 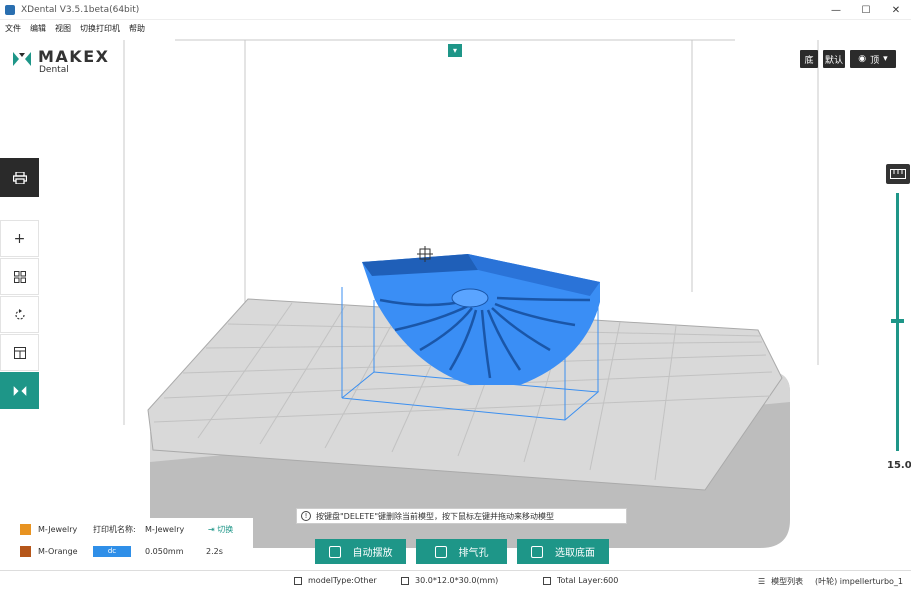 I want to click on window-title: XDental V3.5.1beta(64bit), so click(x=80, y=9).